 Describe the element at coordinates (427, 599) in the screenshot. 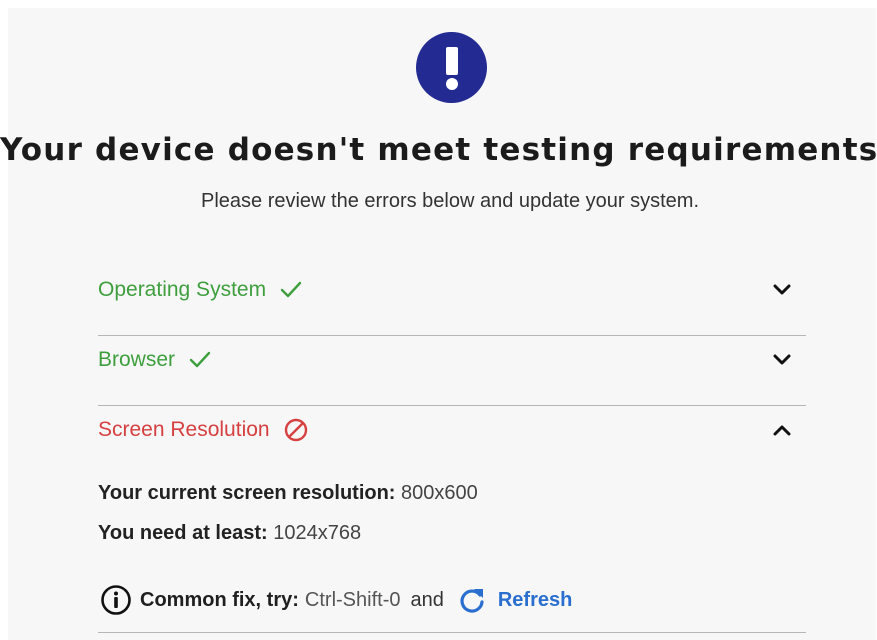

I see `and-text: and` at that location.